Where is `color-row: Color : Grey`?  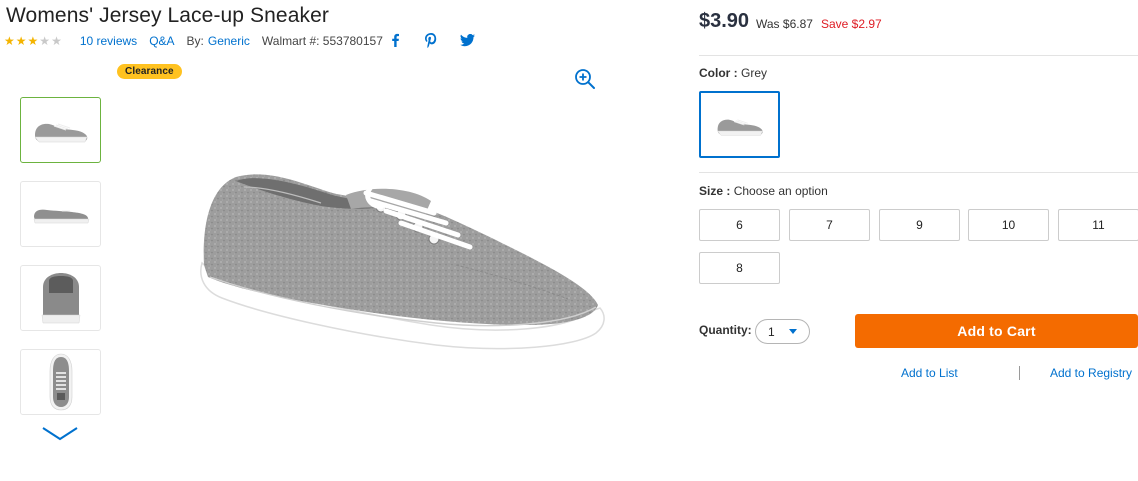 color-row: Color : Grey is located at coordinates (733, 73).